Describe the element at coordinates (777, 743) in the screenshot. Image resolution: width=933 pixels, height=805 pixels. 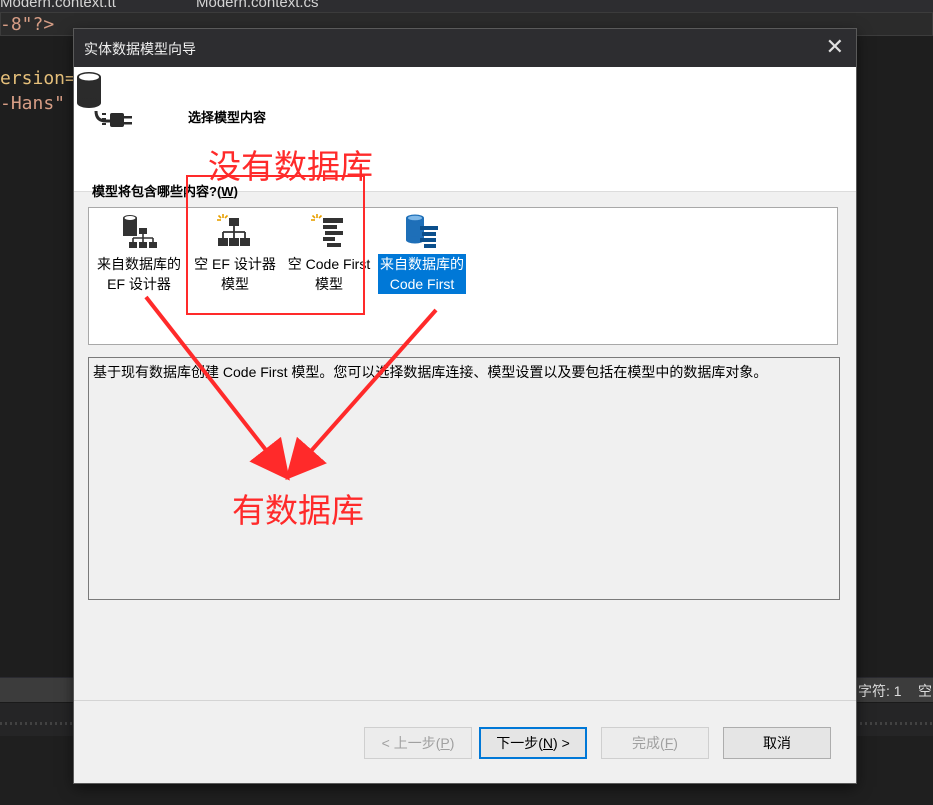
I see `cancel-button: 取消` at that location.